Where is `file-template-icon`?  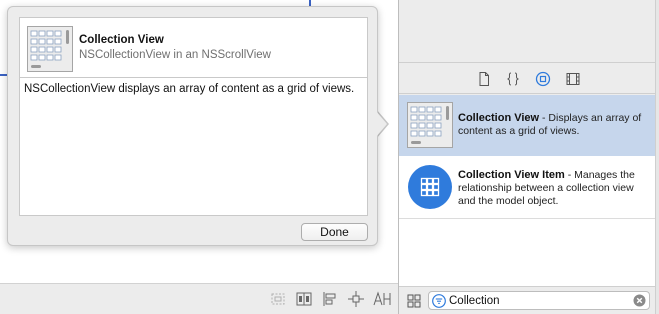
file-template-icon is located at coordinates (484, 79).